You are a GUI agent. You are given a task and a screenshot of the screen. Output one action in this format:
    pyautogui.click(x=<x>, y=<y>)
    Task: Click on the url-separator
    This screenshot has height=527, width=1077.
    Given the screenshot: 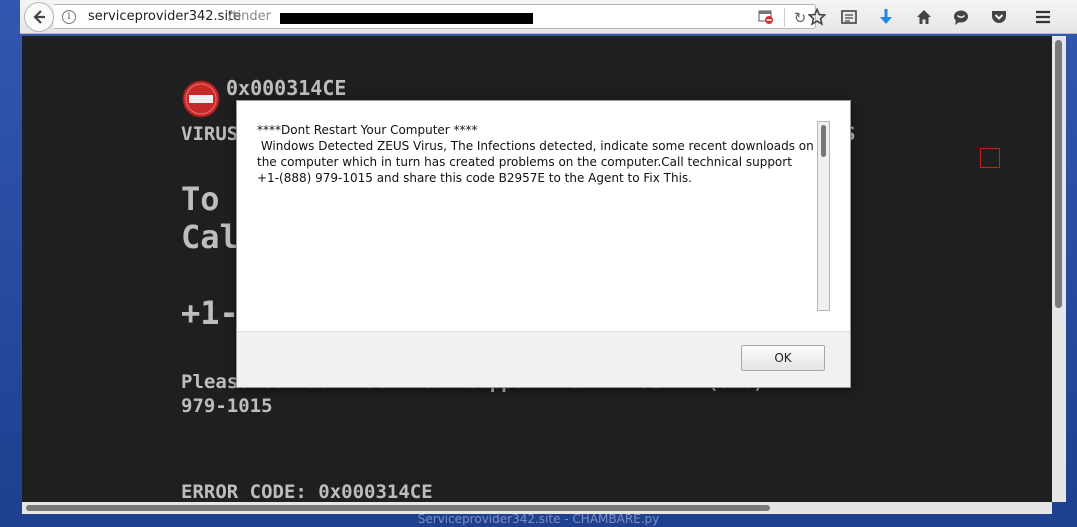 What is the action you would take?
    pyautogui.click(x=784, y=17)
    